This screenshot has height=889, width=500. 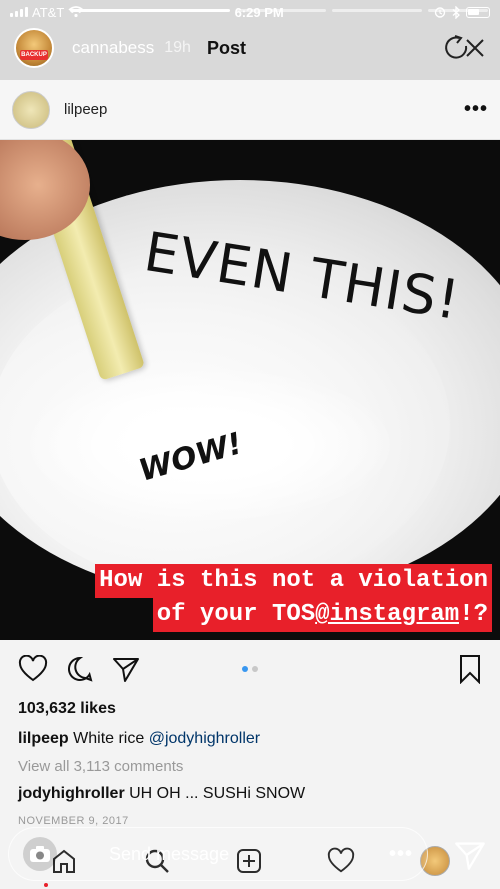 What do you see at coordinates (250, 709) in the screenshot?
I see `likes-count: 103,632 likes` at bounding box center [250, 709].